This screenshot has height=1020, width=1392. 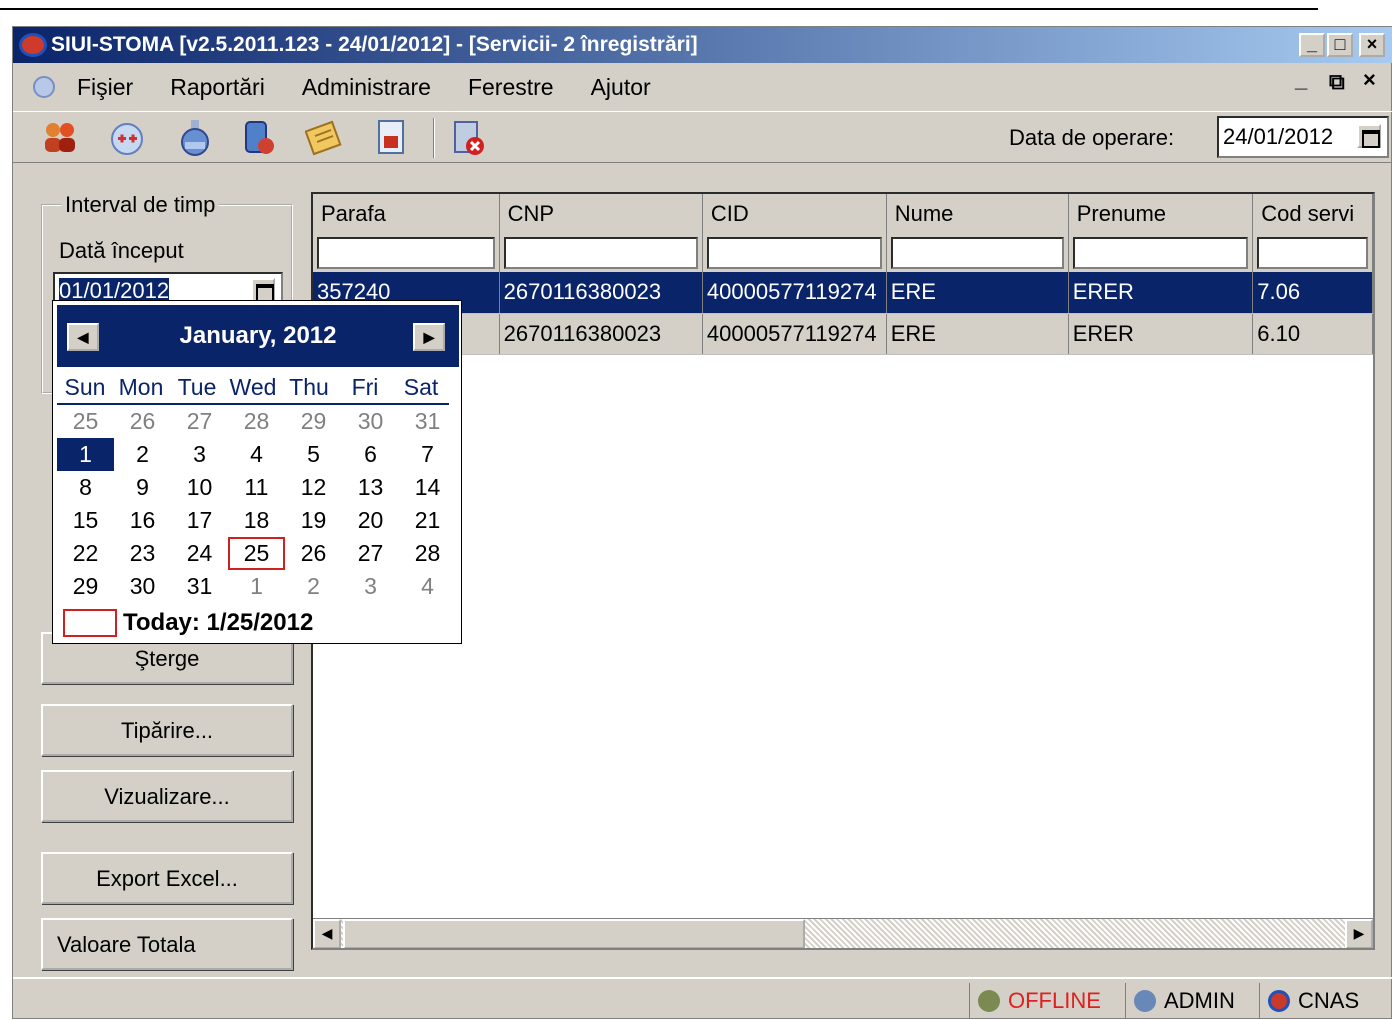 I want to click on medical-kit-icon, so click(x=128, y=138).